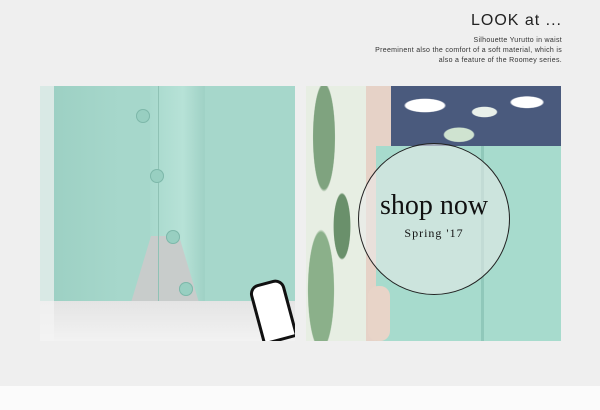 Image resolution: width=600 pixels, height=410 pixels. Describe the element at coordinates (158, 193) in the screenshot. I see `skirt-seam` at that location.